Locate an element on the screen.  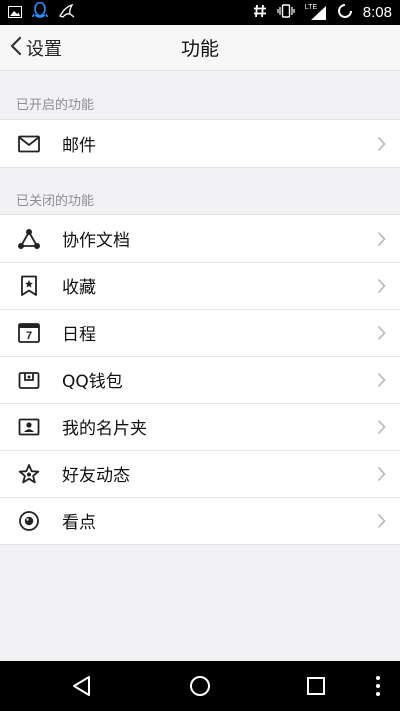
calendar-icon: 7 is located at coordinates (29, 333).